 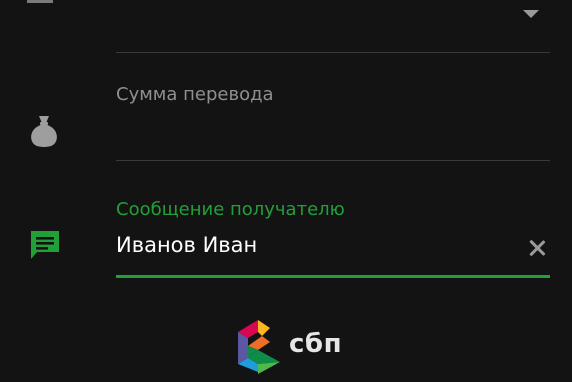 I want to click on amount-field-underline, so click(x=333, y=160).